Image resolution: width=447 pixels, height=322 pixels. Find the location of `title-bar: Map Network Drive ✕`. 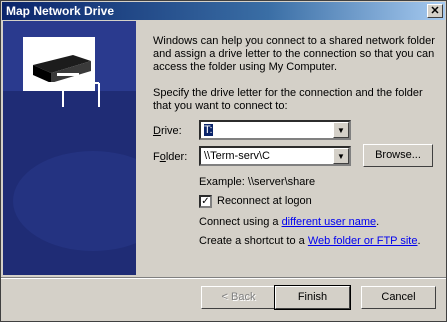

title-bar: Map Network Drive ✕ is located at coordinates (223, 11).